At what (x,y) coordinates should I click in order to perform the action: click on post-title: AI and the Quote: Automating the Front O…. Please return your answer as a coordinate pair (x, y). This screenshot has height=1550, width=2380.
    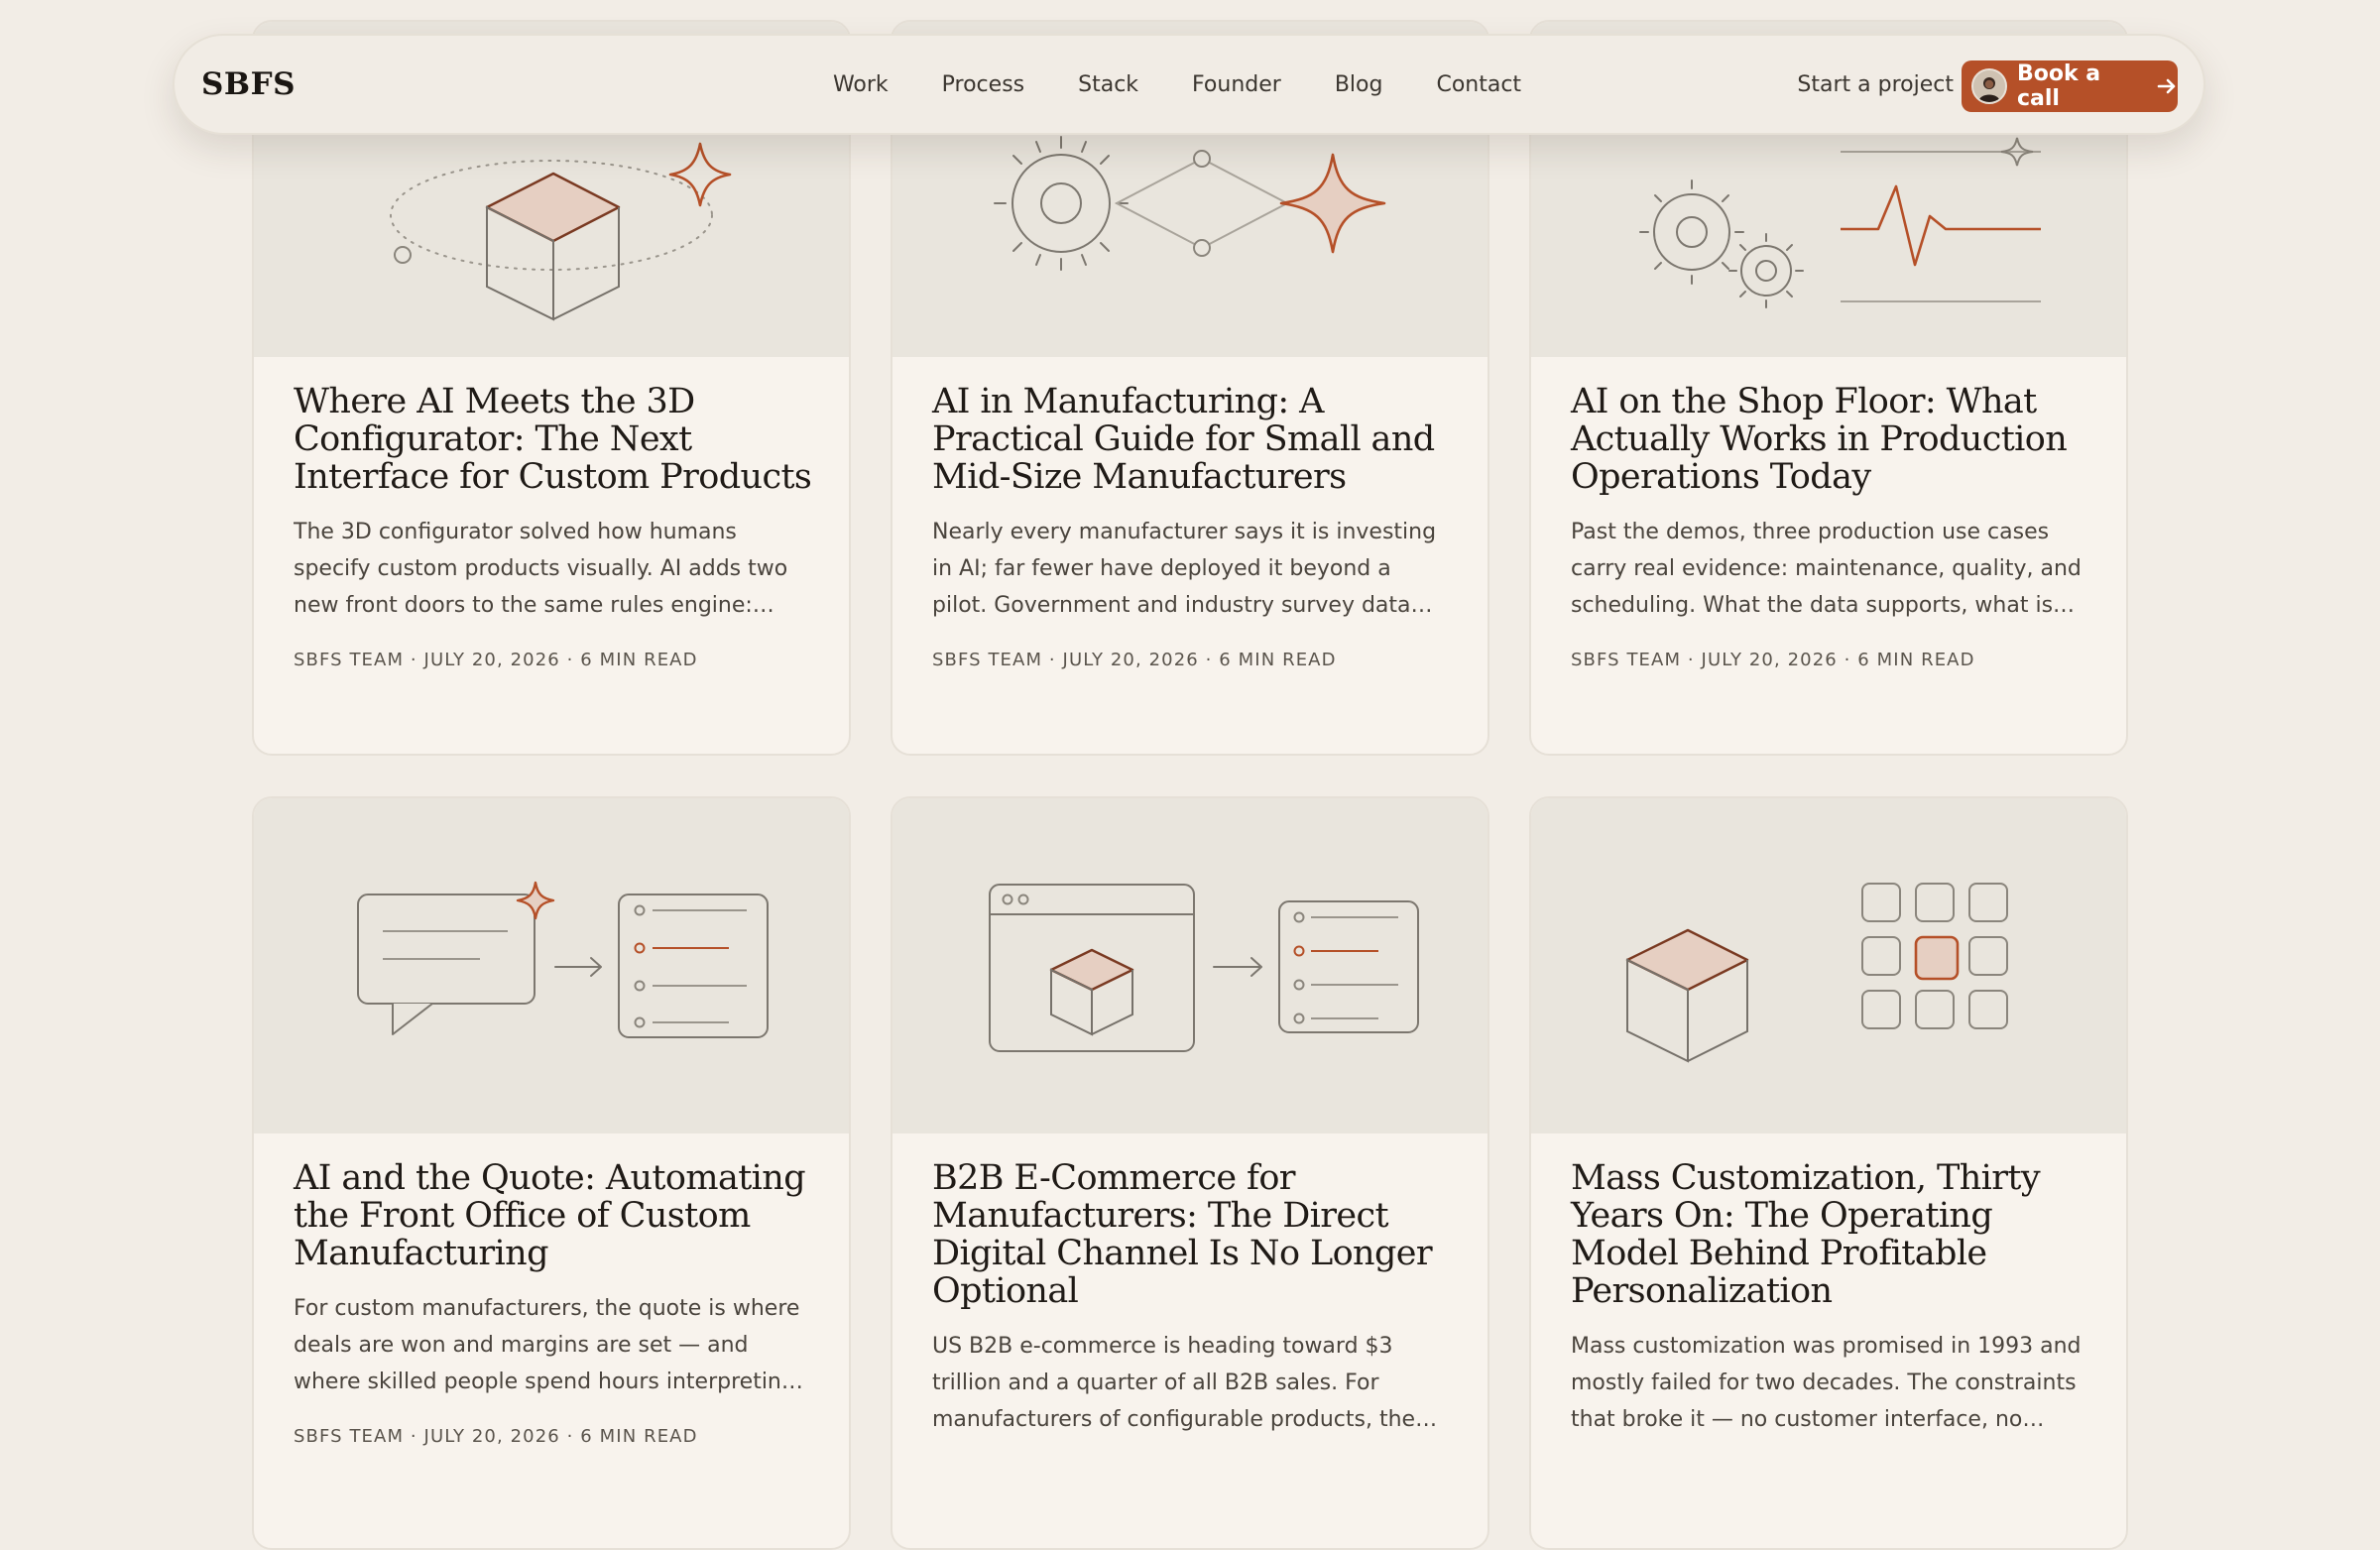
    Looking at the image, I should click on (553, 1215).